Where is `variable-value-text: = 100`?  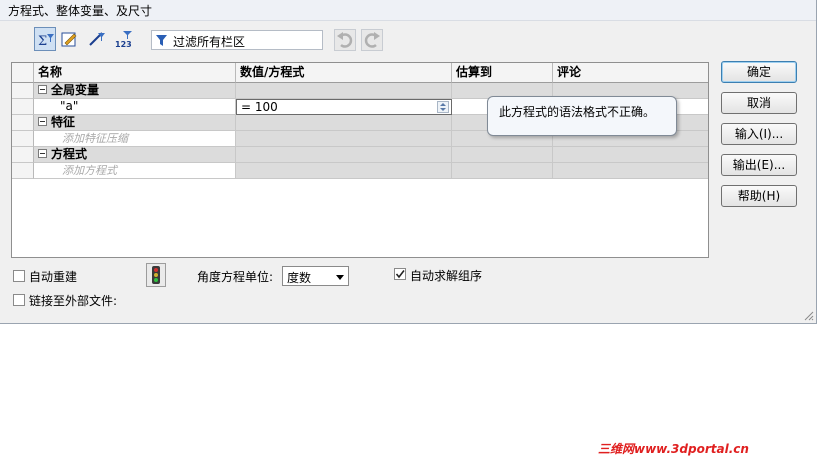
variable-value-text: = 100 is located at coordinates (259, 107).